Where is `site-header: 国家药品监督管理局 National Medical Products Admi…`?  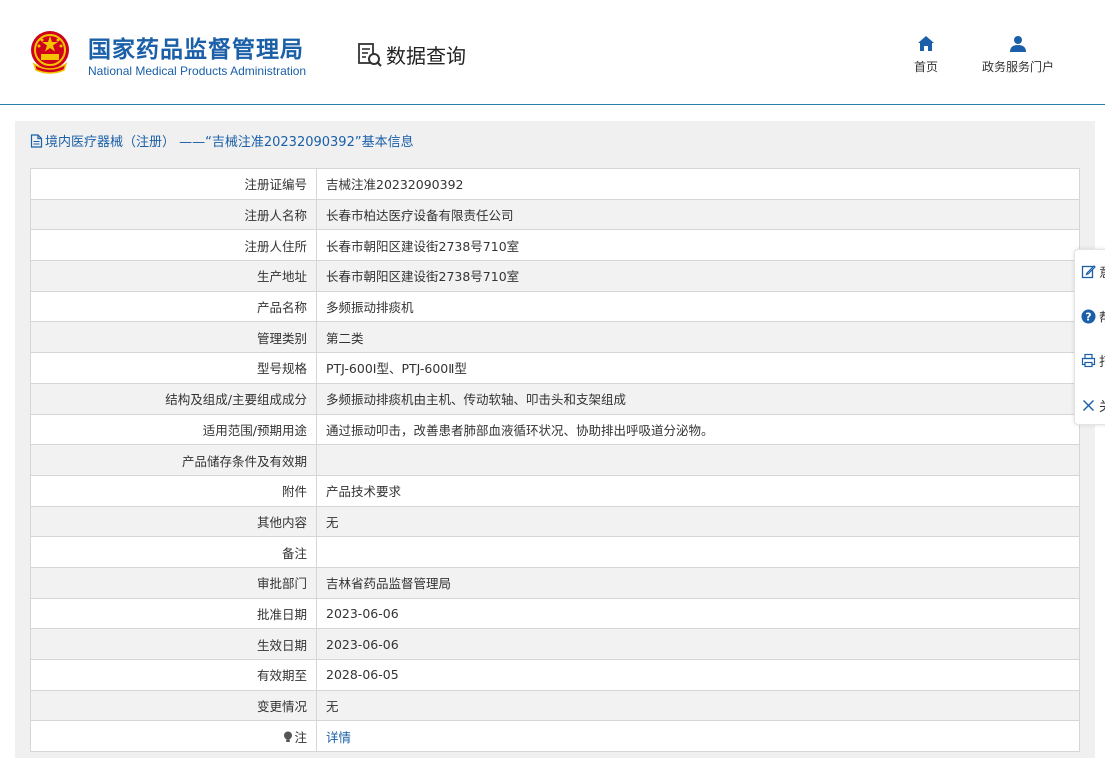
site-header: 国家药品监督管理局 National Medical Products Admi… is located at coordinates (552, 52).